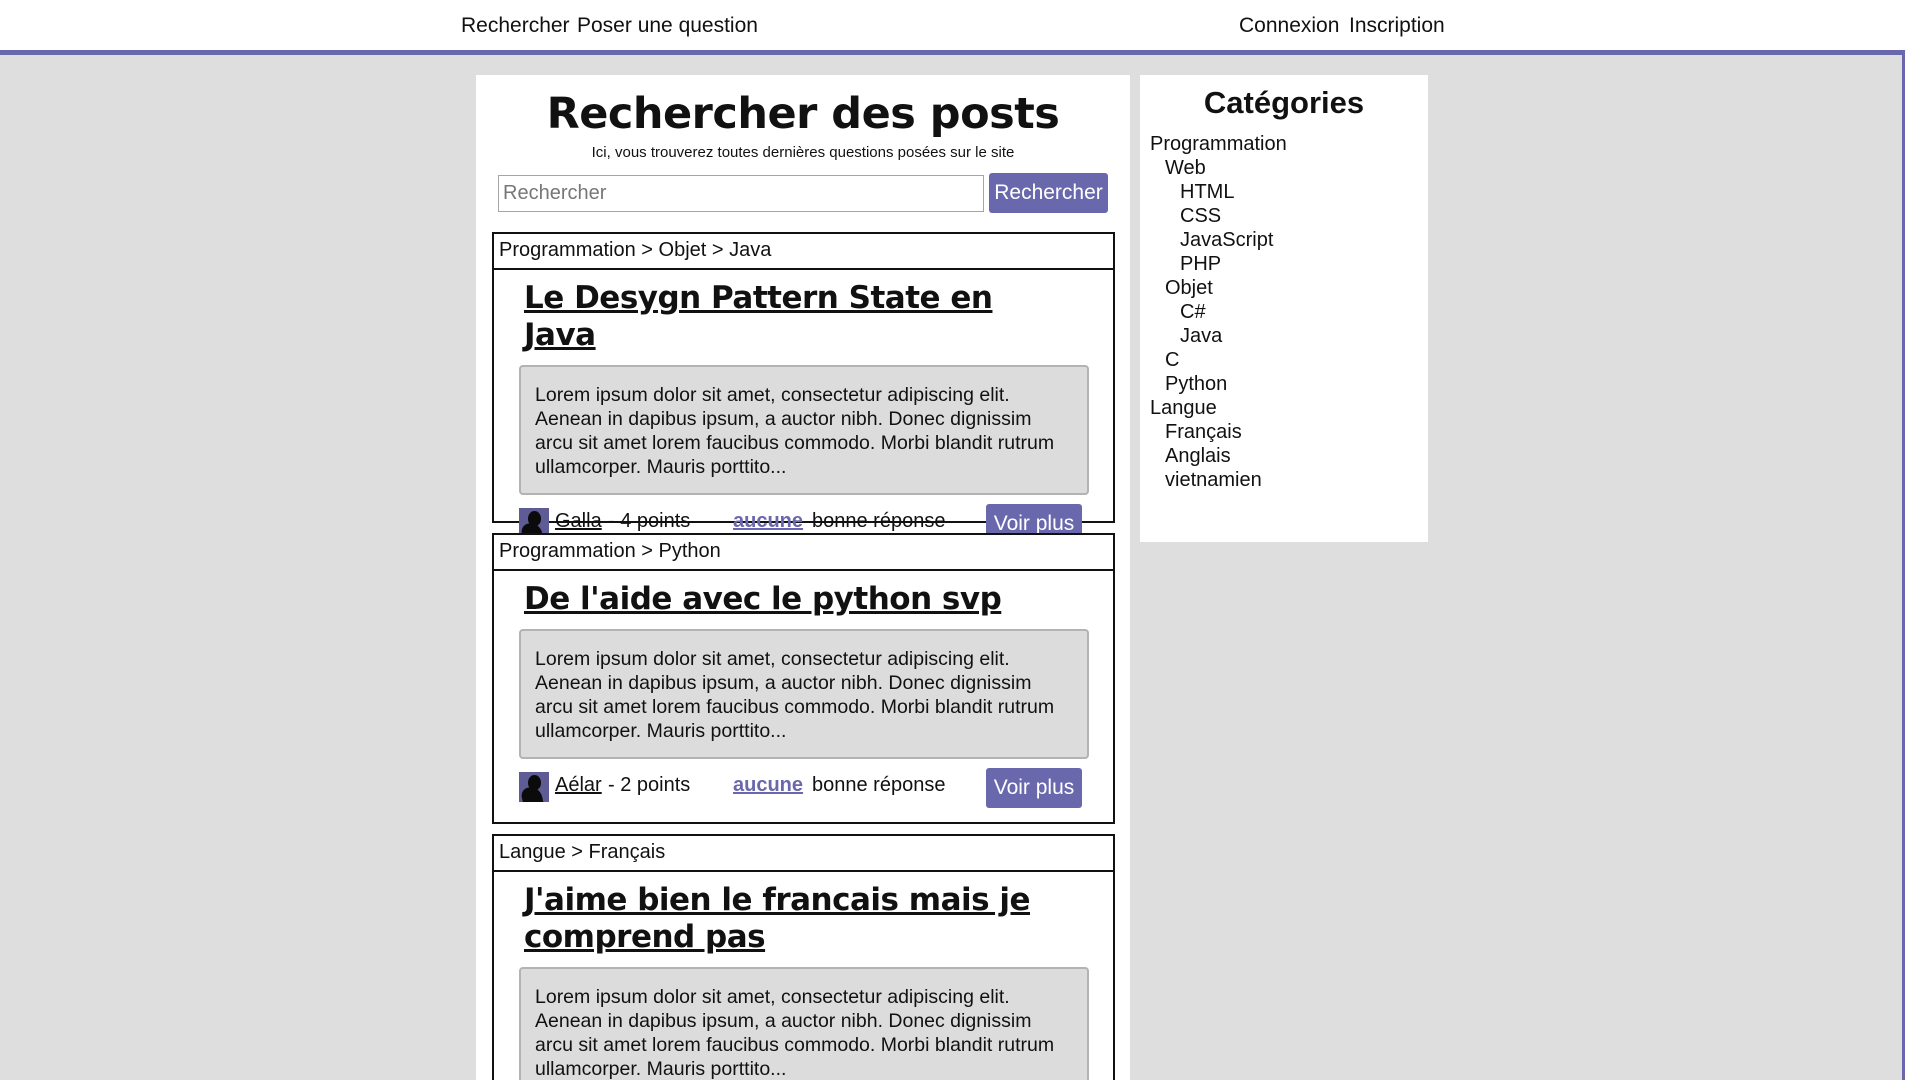 The height and width of the screenshot is (1080, 1905). What do you see at coordinates (1218, 144) in the screenshot?
I see `category-item: Programmation` at bounding box center [1218, 144].